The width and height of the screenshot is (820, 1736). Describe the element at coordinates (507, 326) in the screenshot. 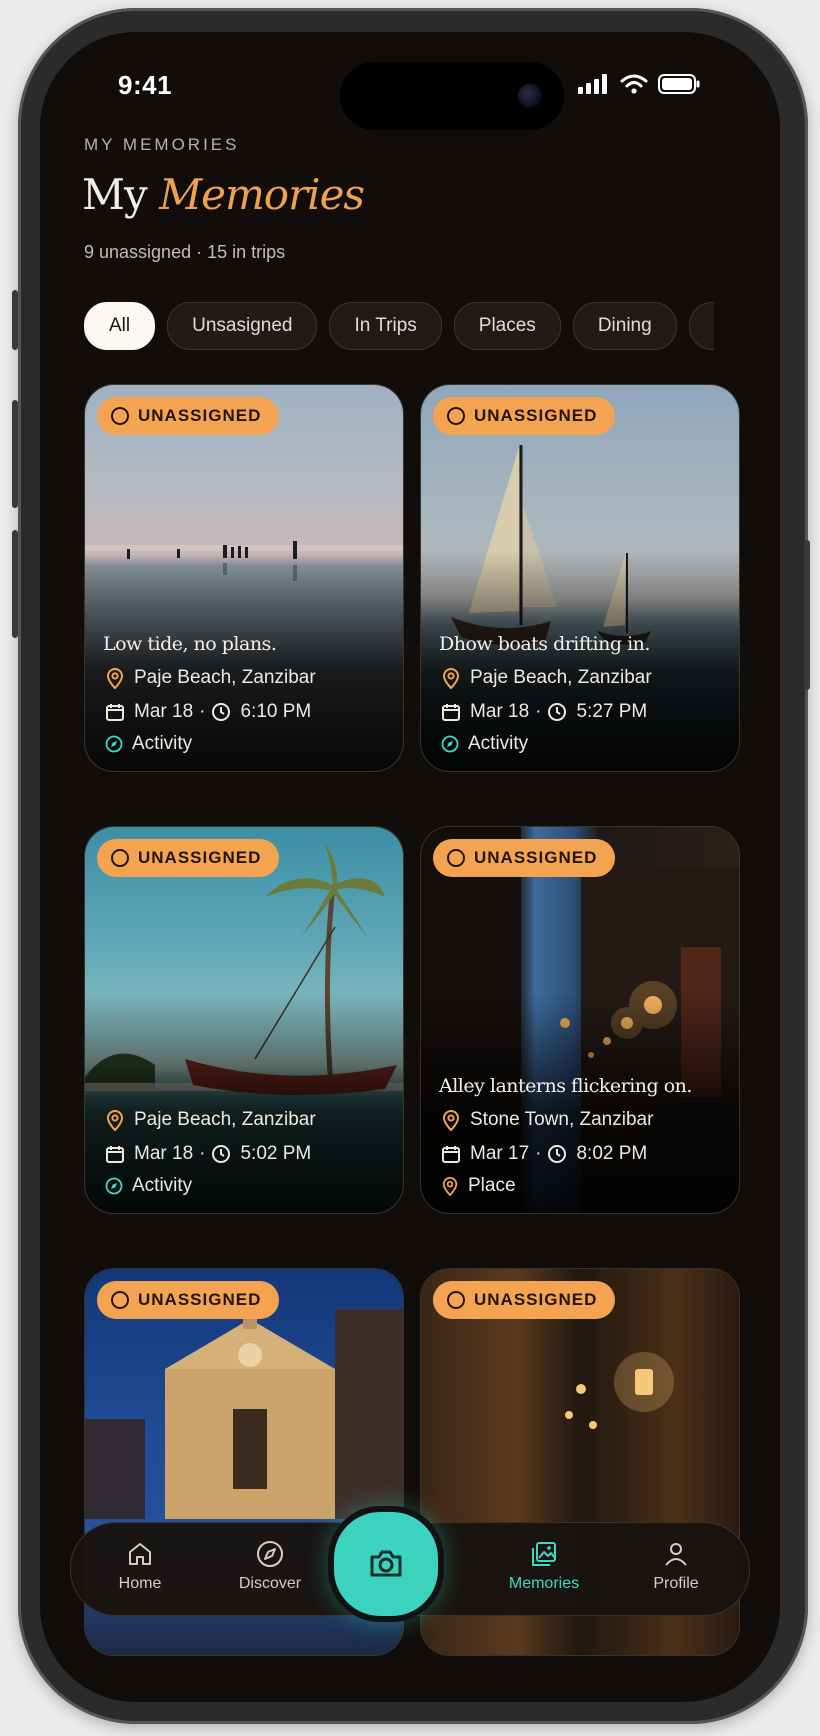

I see `filter-chip-places: Places` at that location.